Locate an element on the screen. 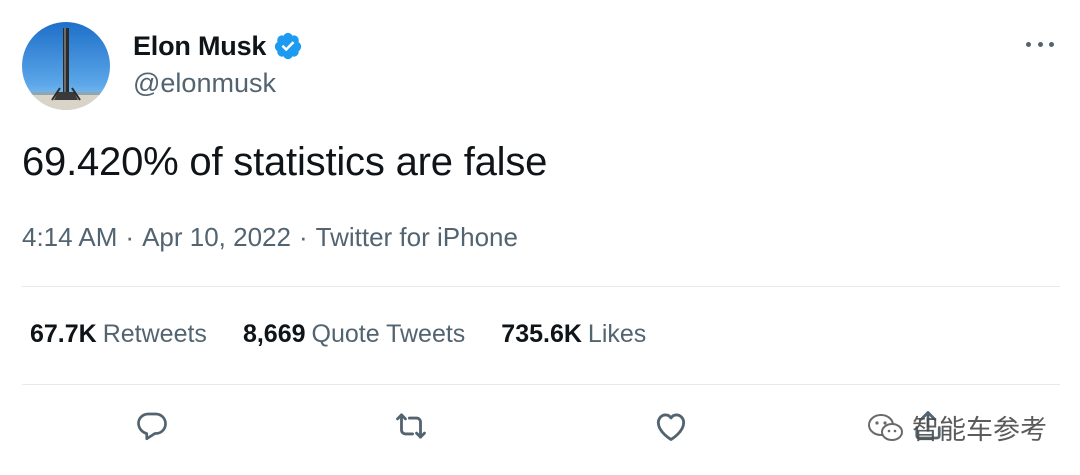 The width and height of the screenshot is (1080, 475). verified-badge-icon is located at coordinates (288, 46).